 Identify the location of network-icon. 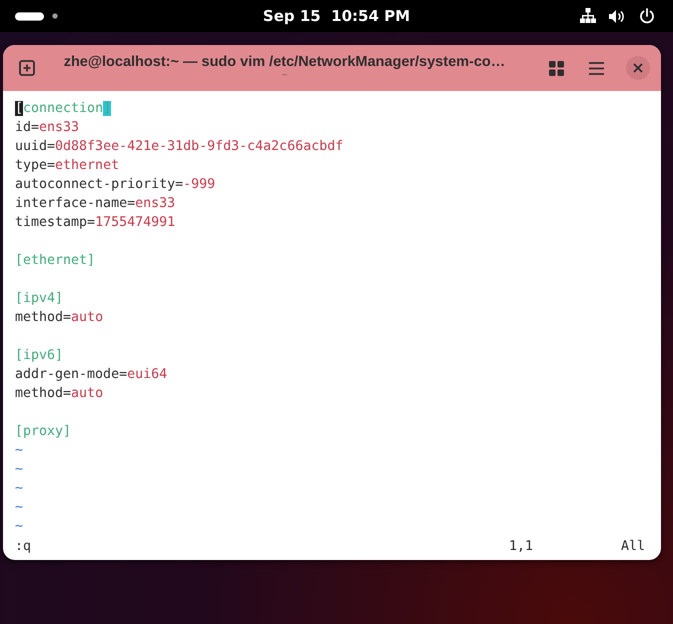
(588, 16).